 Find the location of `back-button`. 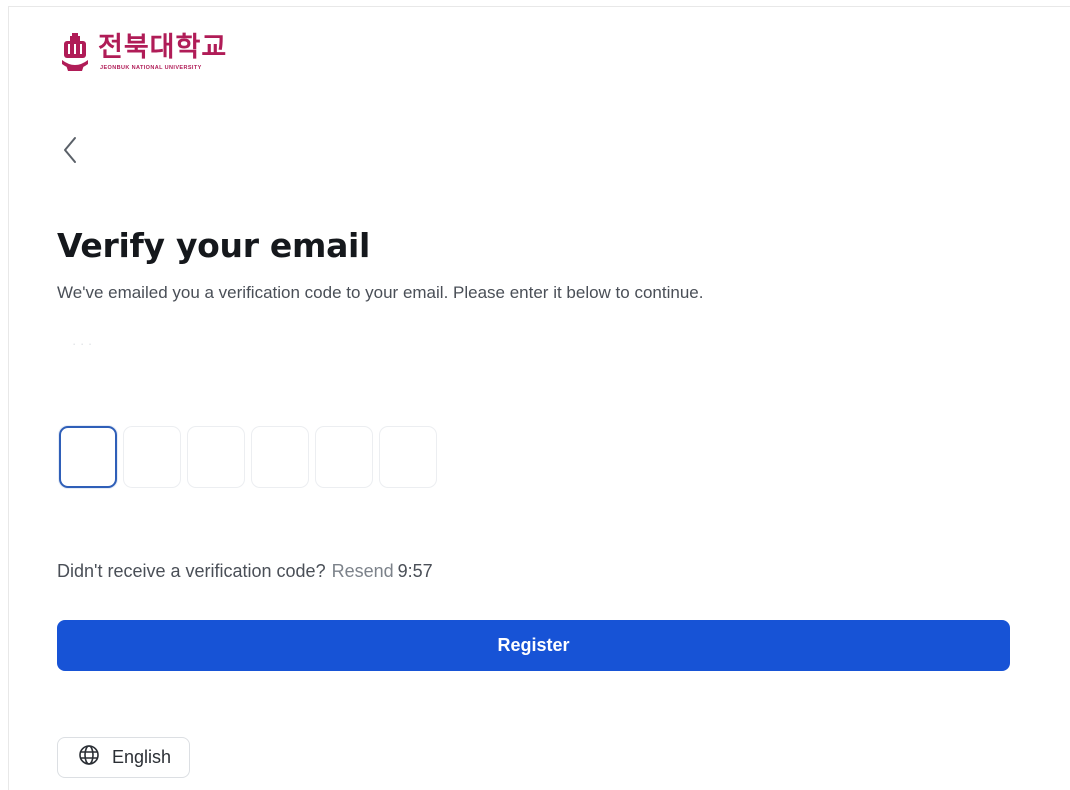

back-button is located at coordinates (70, 152).